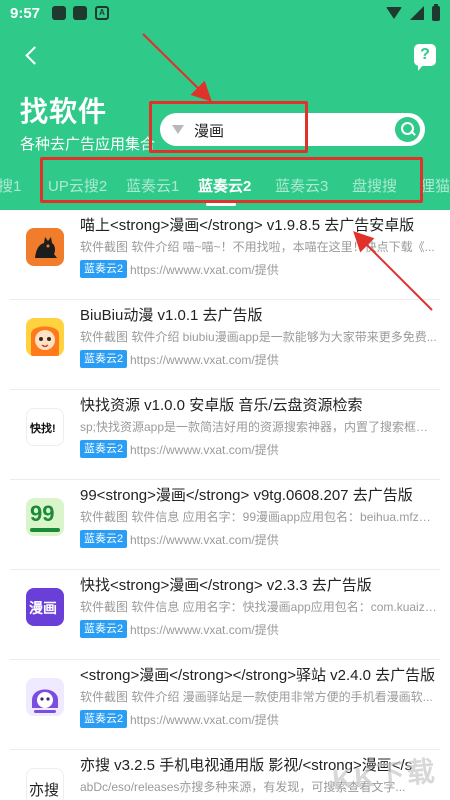 This screenshot has width=450, height=800. Describe the element at coordinates (25, 13) in the screenshot. I see `status-time: 9:57` at that location.